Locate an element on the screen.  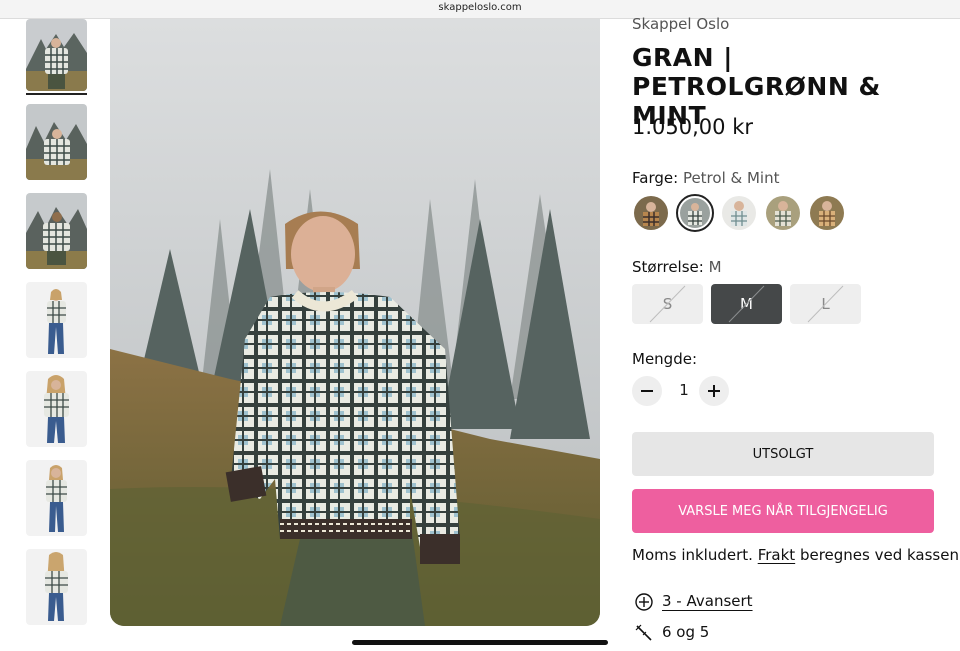
decrease-quantity-button is located at coordinates (647, 391).